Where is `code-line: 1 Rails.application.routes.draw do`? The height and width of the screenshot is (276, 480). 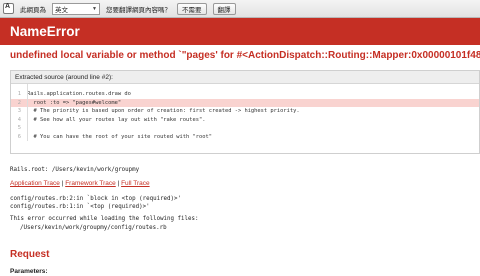
code-line: 1 Rails.application.routes.draw do is located at coordinates (245, 94).